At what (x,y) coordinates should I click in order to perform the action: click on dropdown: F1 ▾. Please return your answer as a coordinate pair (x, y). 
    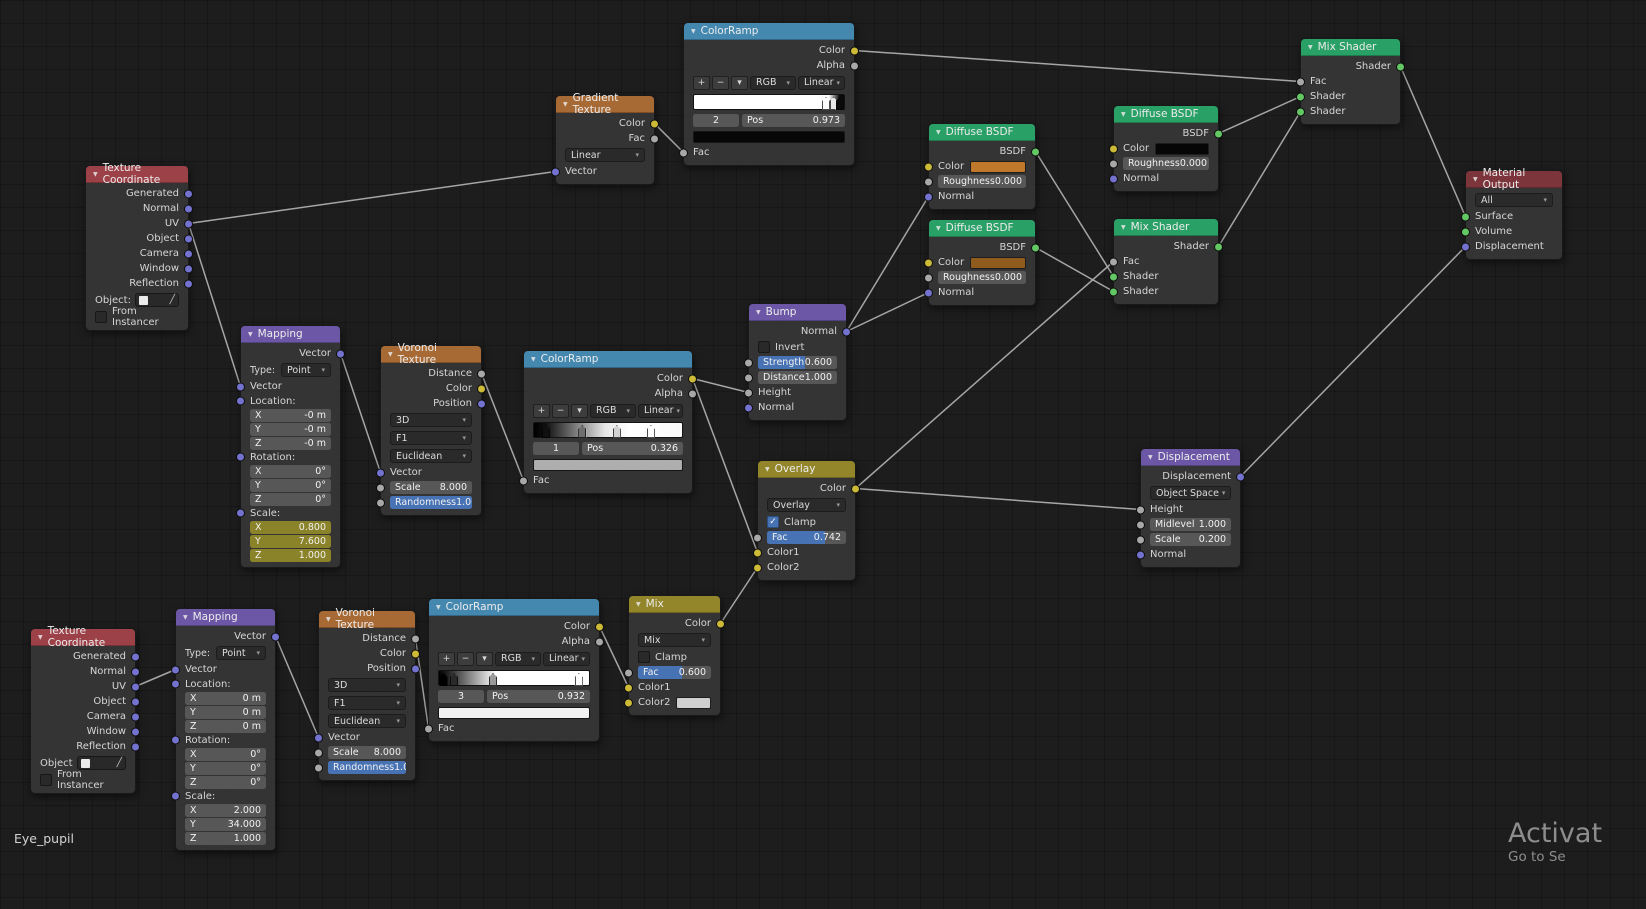
    Looking at the image, I should click on (431, 438).